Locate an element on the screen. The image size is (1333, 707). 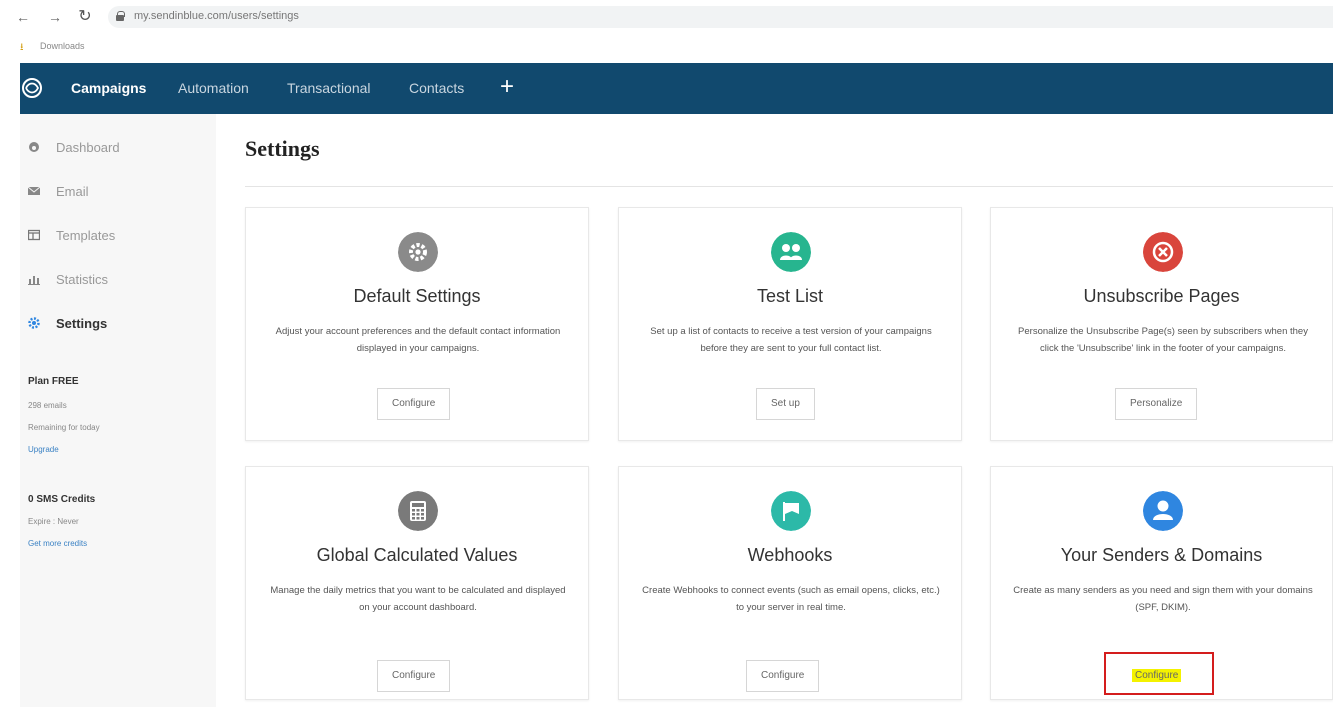
browser-toolbar: ← → ↻ my.sendinblue.com/users/settings is located at coordinates (666, 18).